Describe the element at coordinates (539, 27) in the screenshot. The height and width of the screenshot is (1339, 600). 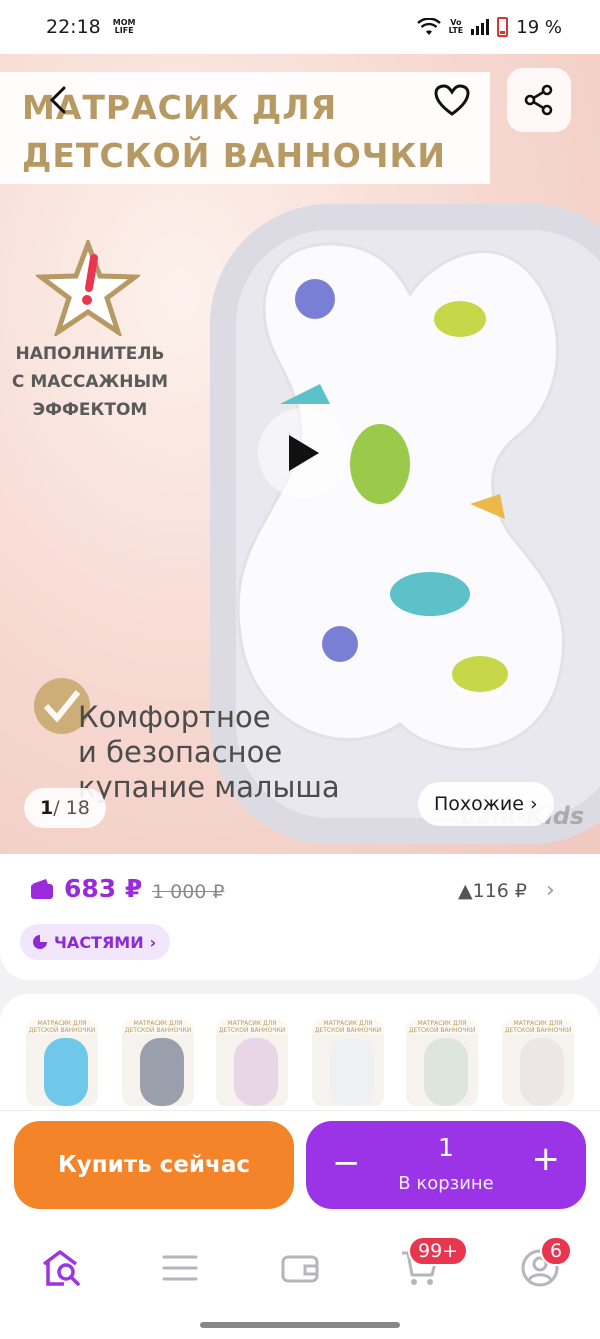
I see `battery-percent: 19 %` at that location.